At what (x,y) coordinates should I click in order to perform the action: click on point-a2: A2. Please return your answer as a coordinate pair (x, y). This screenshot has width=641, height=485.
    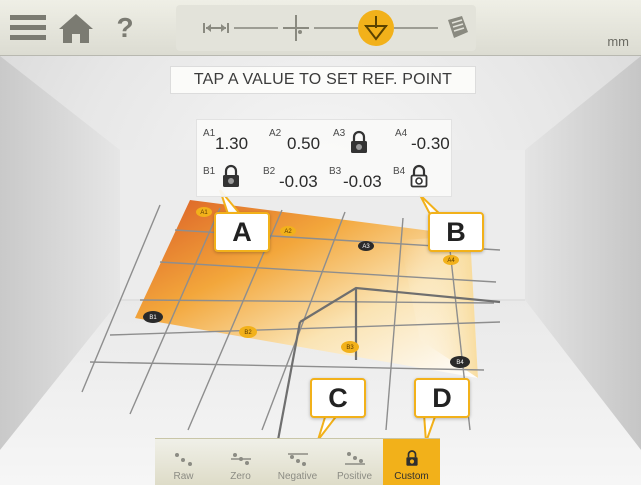
    Looking at the image, I should click on (288, 231).